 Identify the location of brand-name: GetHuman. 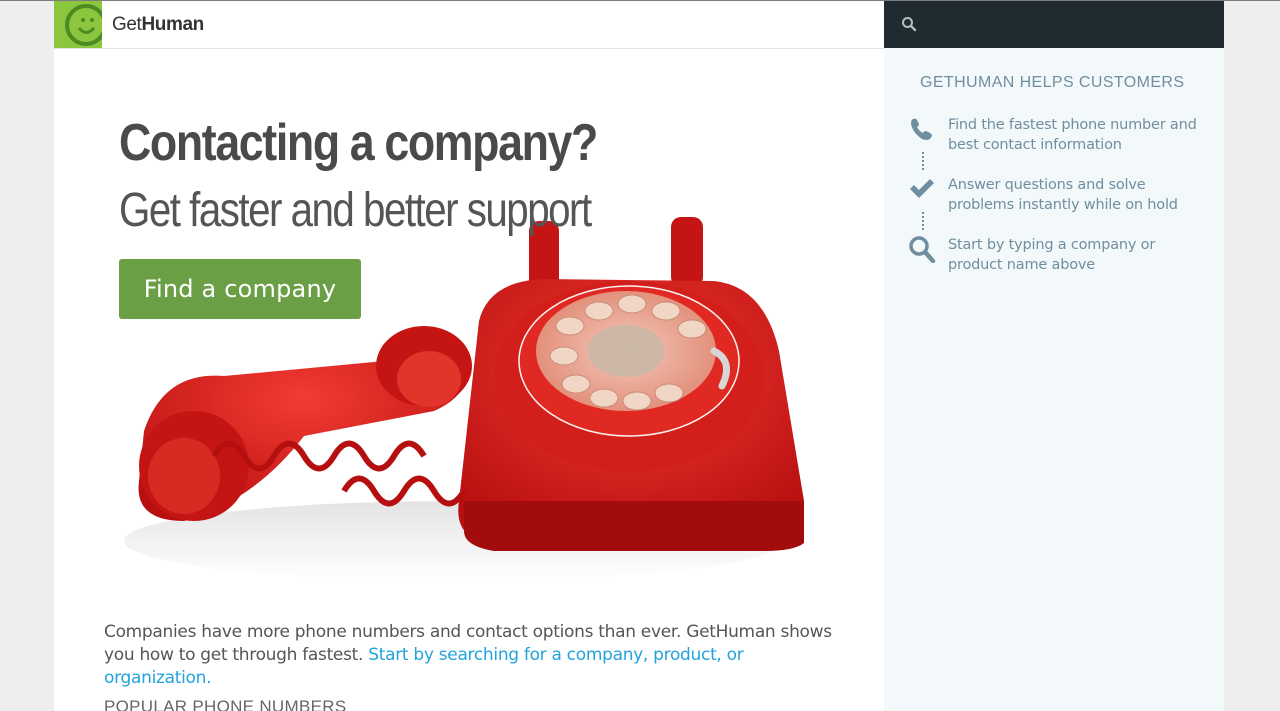
(158, 25).